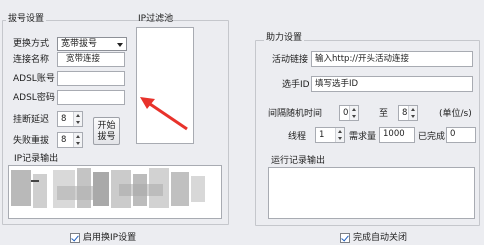 This screenshot has width=484, height=245. Describe the element at coordinates (106, 137) in the screenshot. I see `start-button-line2: 拔号` at that location.